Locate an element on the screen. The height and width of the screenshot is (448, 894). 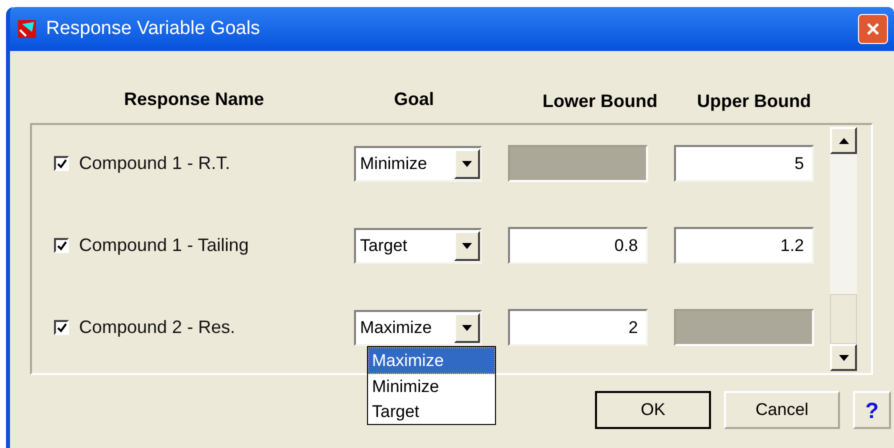
dialog-button: OK is located at coordinates (653, 410).